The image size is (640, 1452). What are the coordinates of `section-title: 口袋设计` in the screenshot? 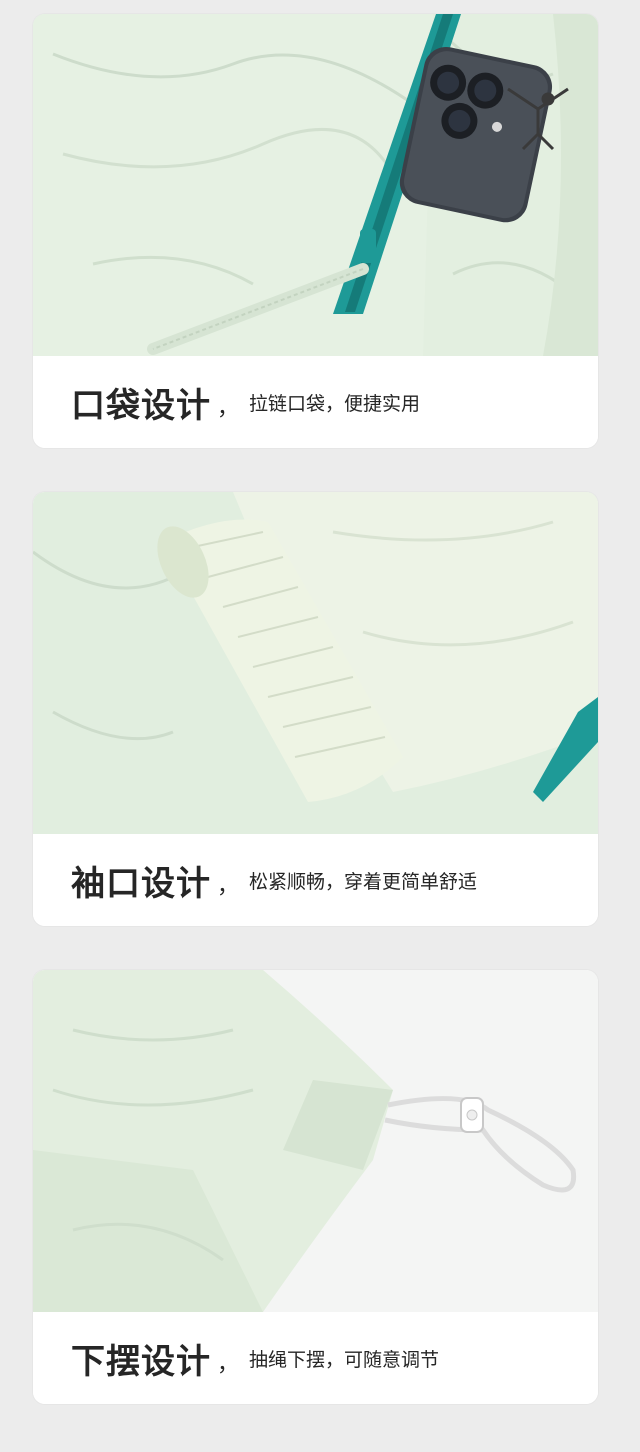 It's located at (141, 405).